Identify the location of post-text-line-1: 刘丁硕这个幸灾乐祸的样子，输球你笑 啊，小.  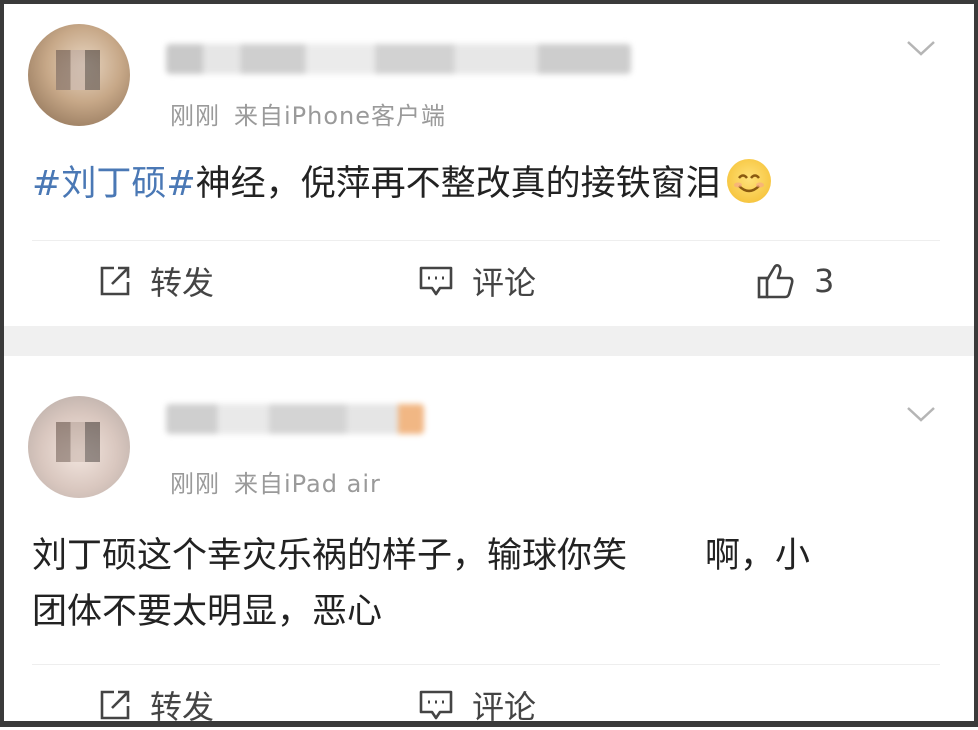
(482, 556).